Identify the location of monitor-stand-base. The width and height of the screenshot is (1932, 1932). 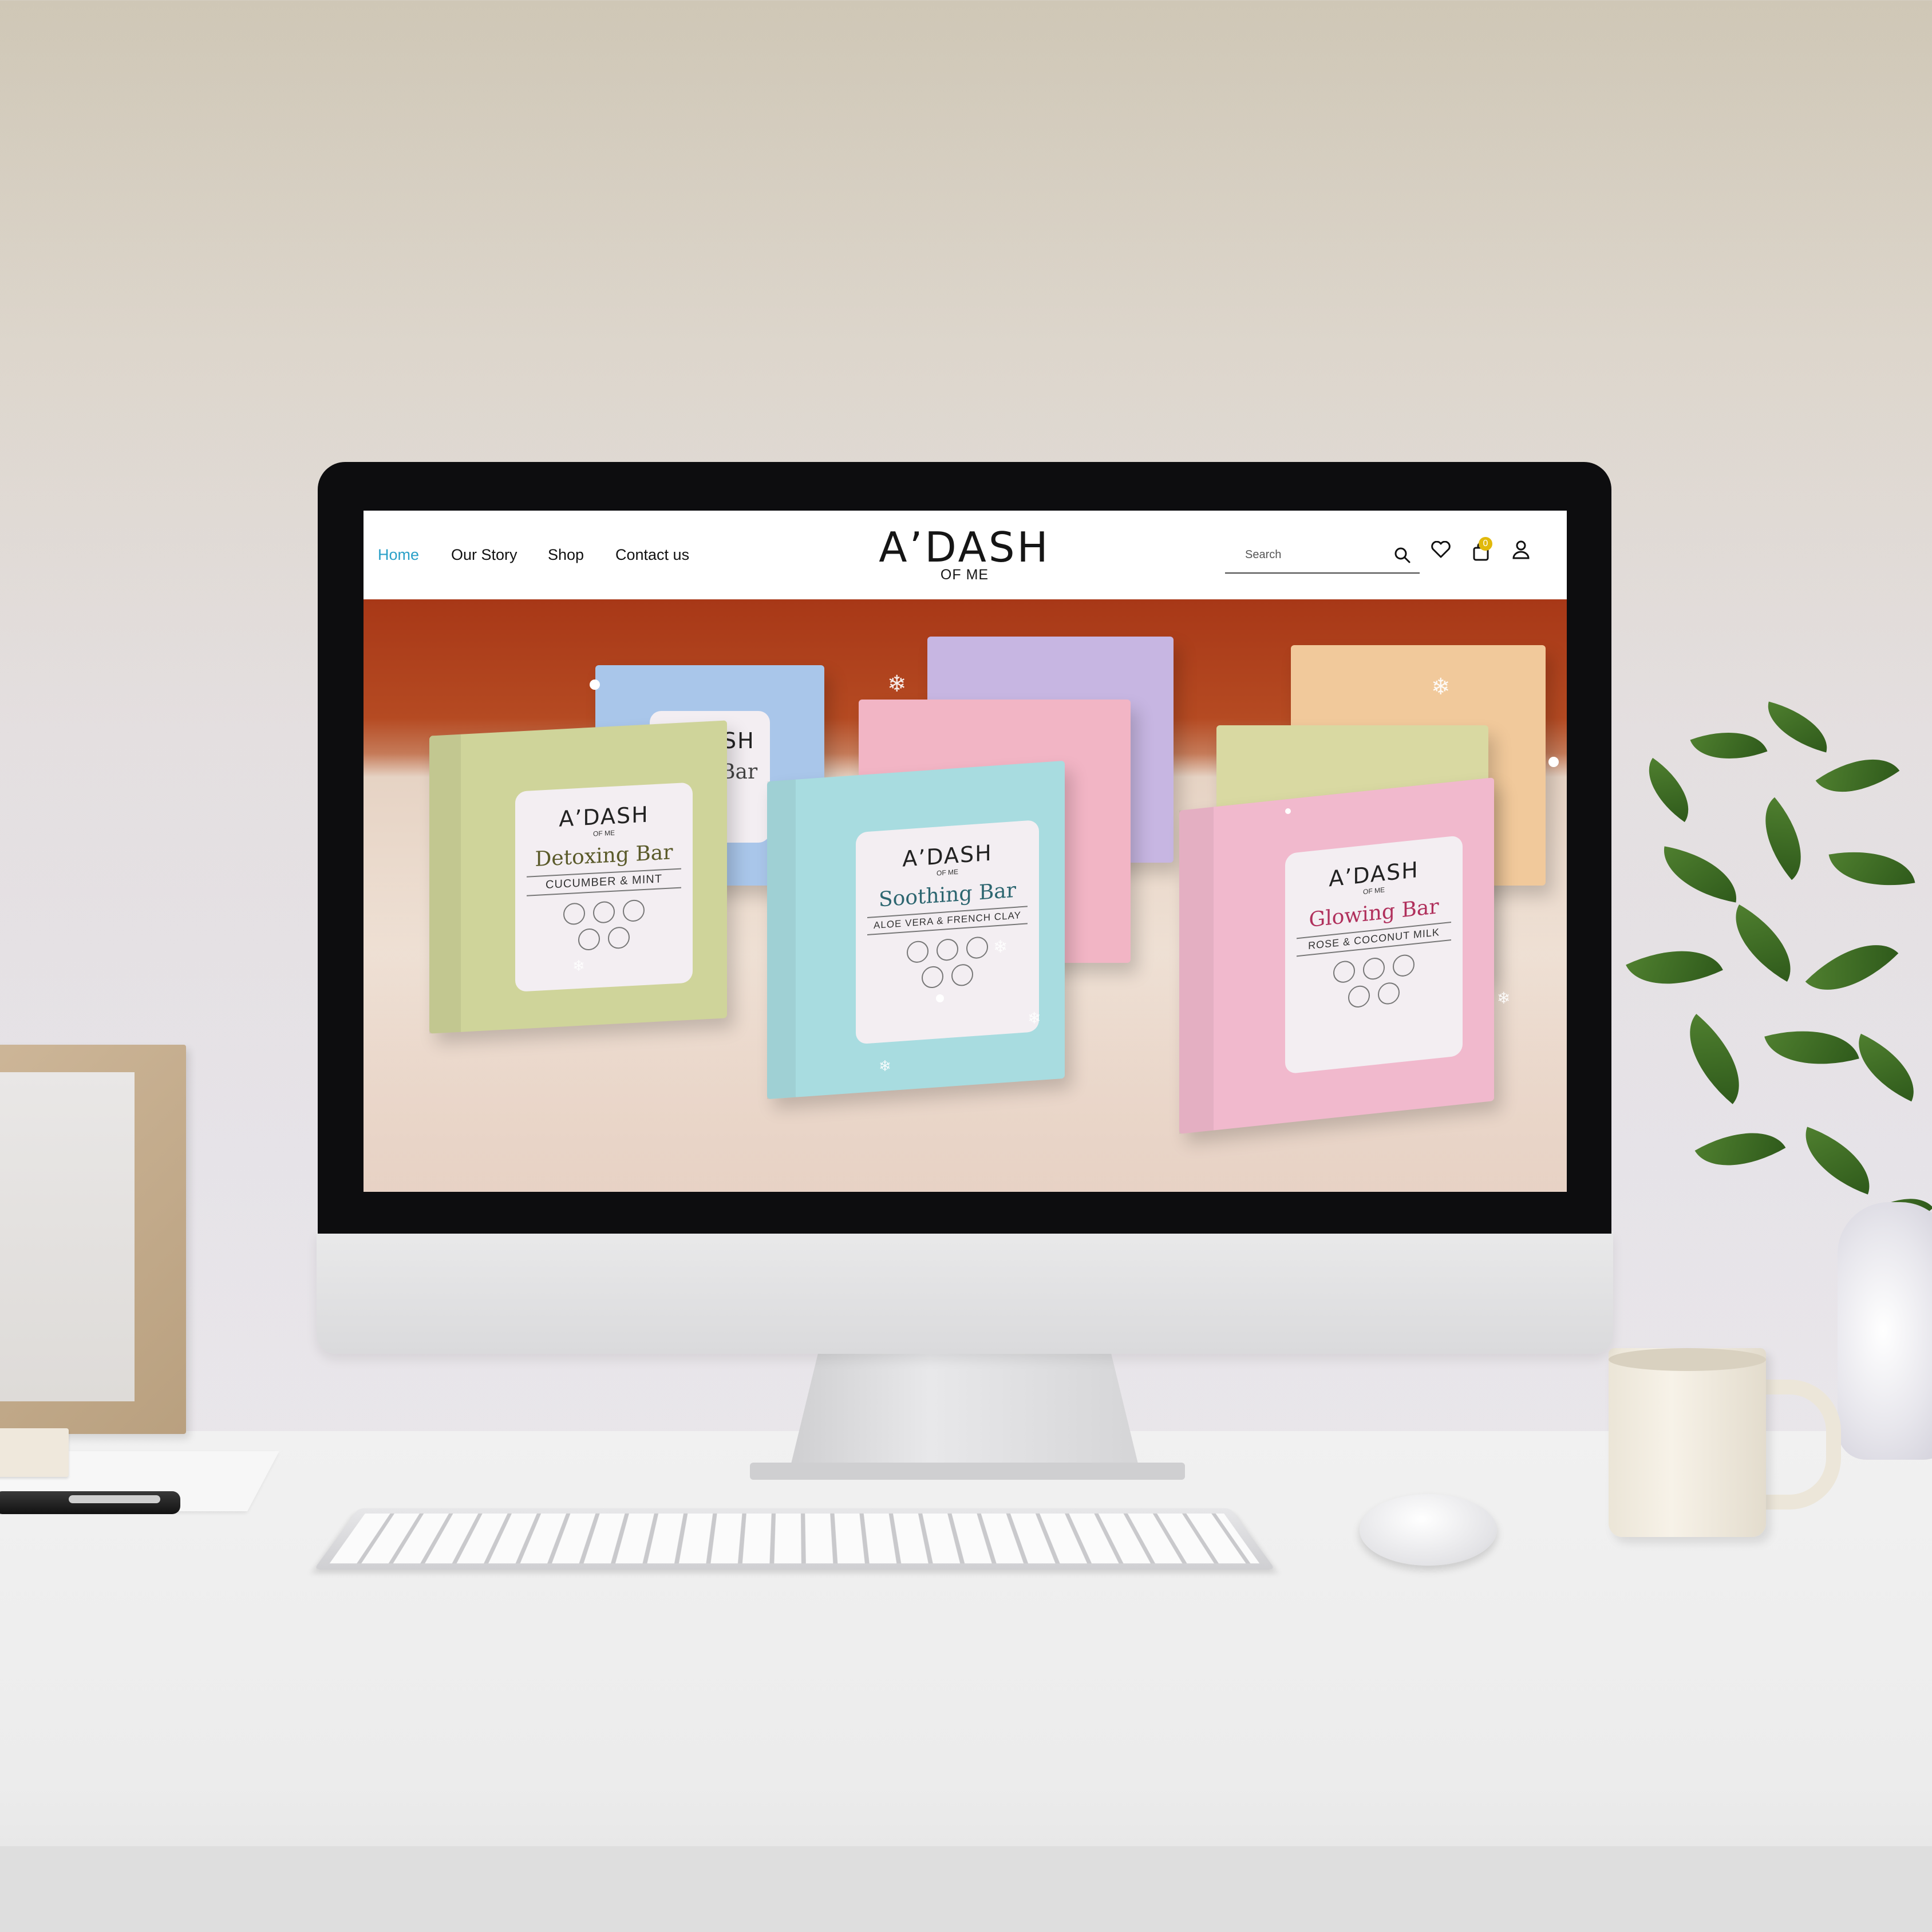
(967, 1471).